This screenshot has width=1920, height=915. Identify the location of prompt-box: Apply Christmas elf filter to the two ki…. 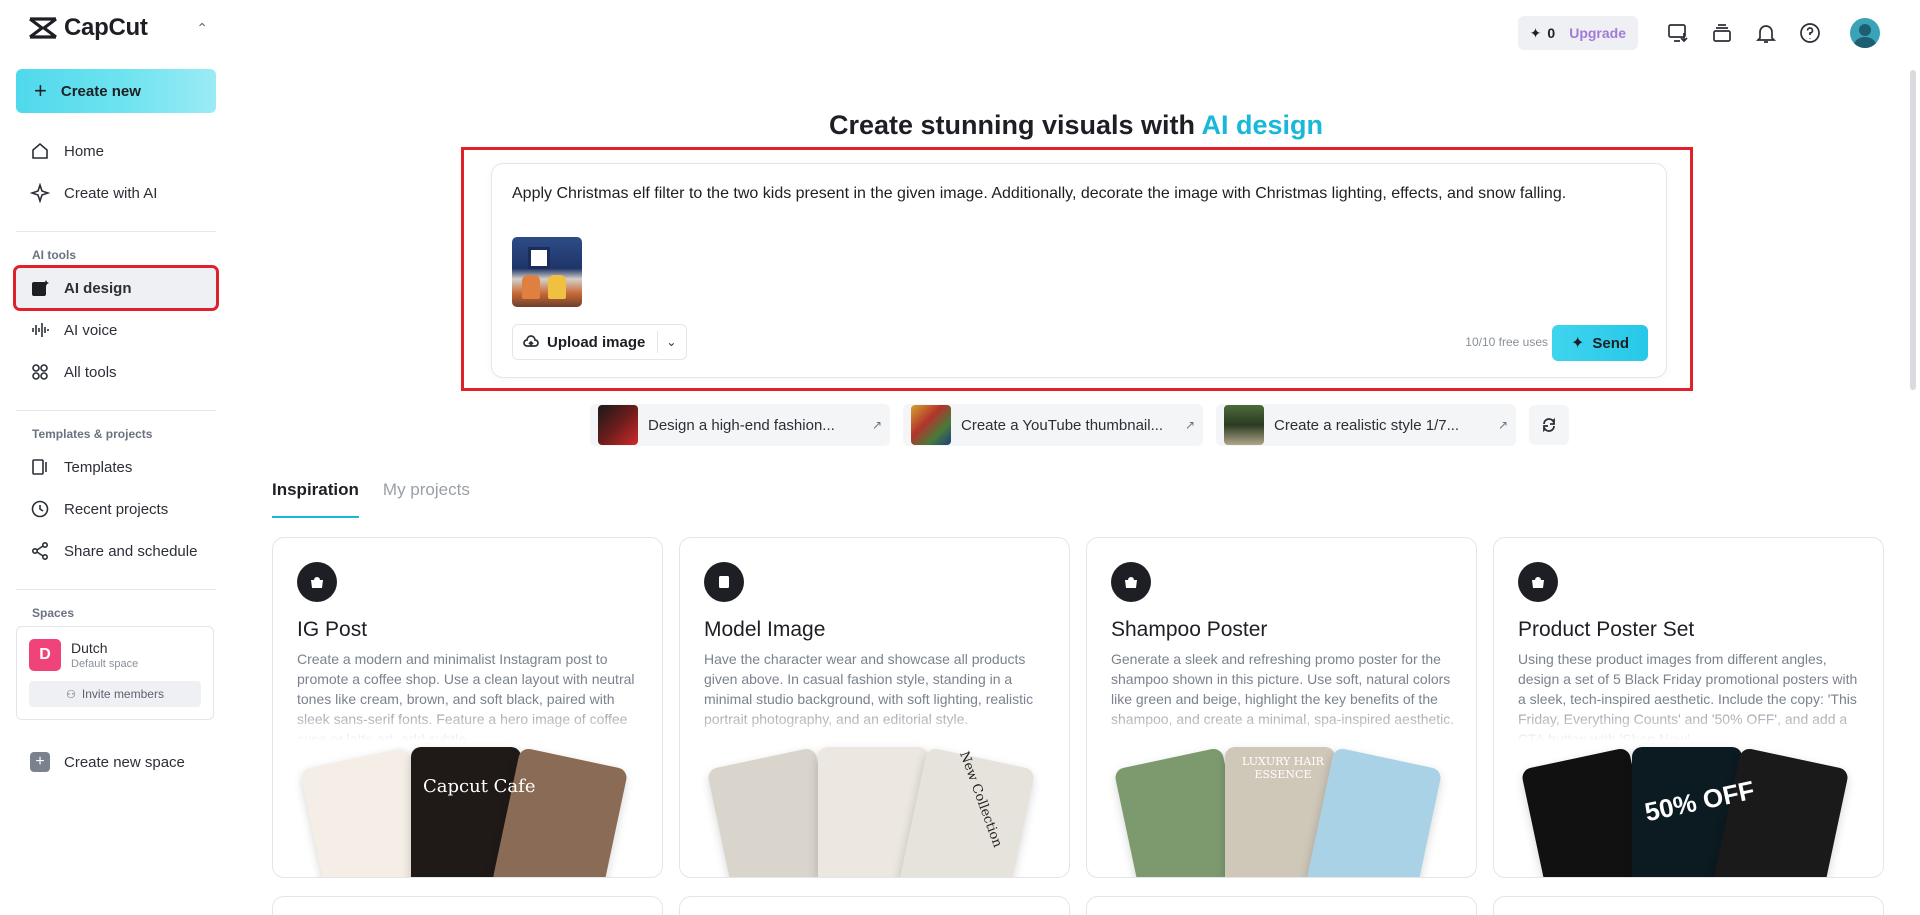
(1079, 270).